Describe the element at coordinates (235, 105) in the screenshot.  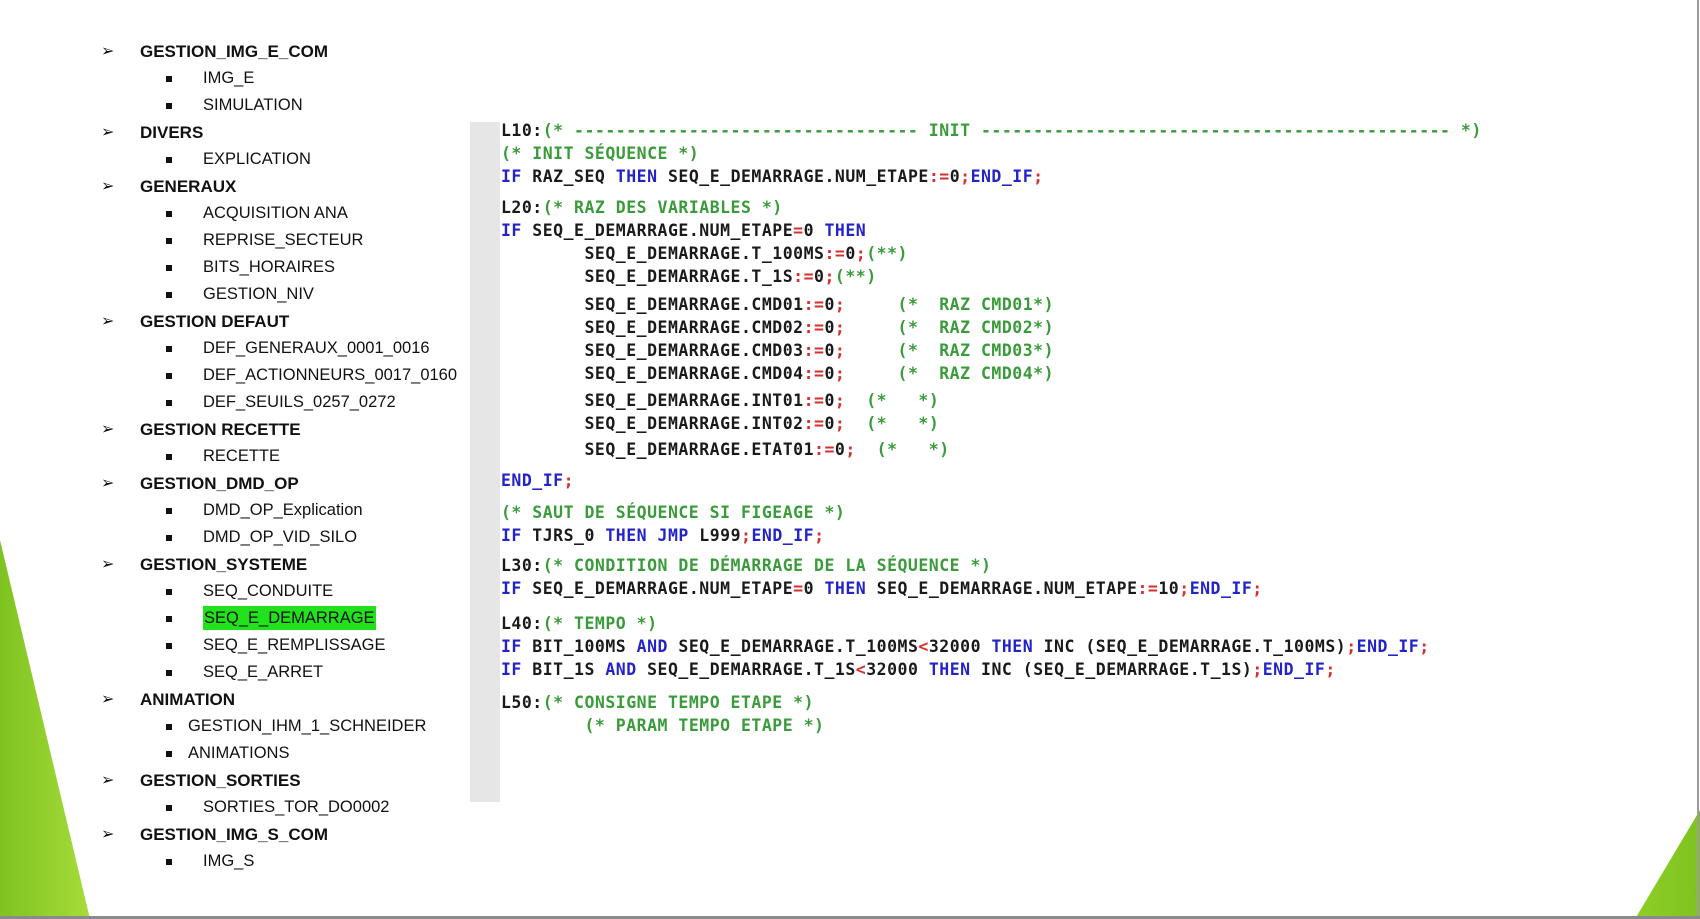
I see `list-item: SIMULATION` at that location.